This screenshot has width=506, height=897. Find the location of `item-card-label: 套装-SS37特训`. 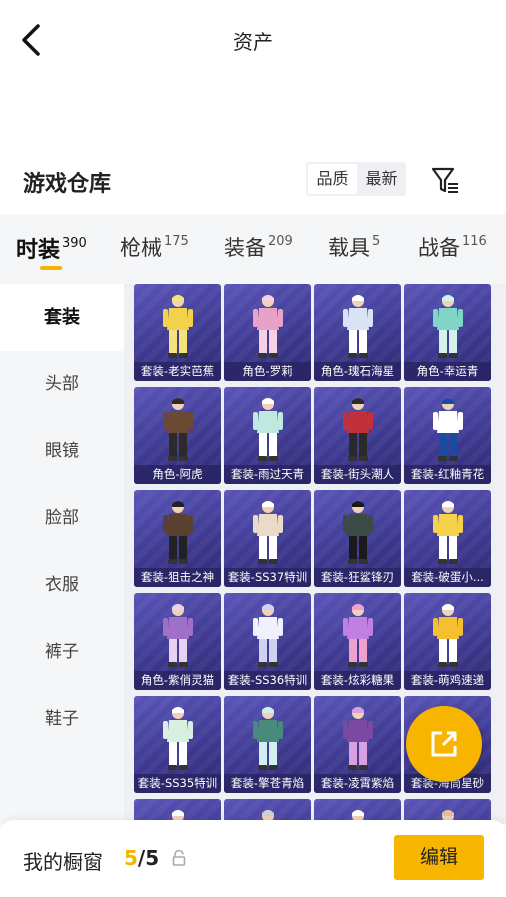

item-card-label: 套装-SS37特训 is located at coordinates (267, 577).